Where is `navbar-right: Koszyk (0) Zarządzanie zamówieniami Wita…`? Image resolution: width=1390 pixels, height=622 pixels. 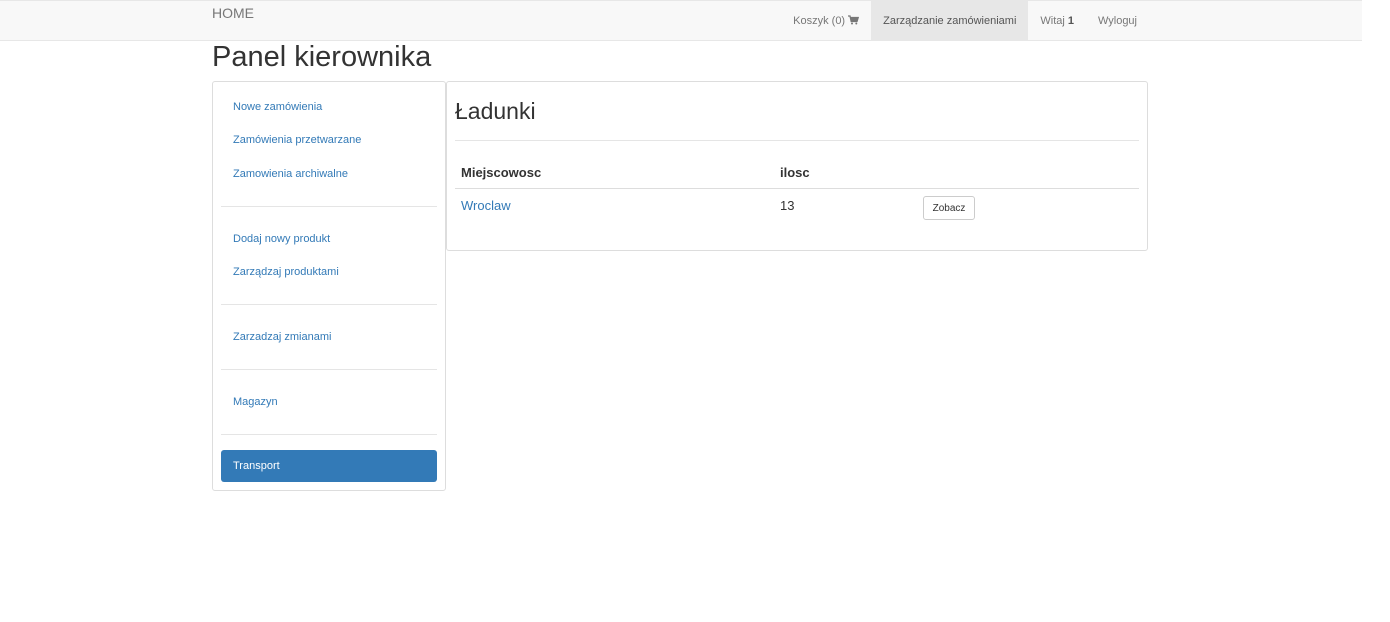
navbar-right: Koszyk (0) Zarządzanie zamówieniami Wita… is located at coordinates (965, 21).